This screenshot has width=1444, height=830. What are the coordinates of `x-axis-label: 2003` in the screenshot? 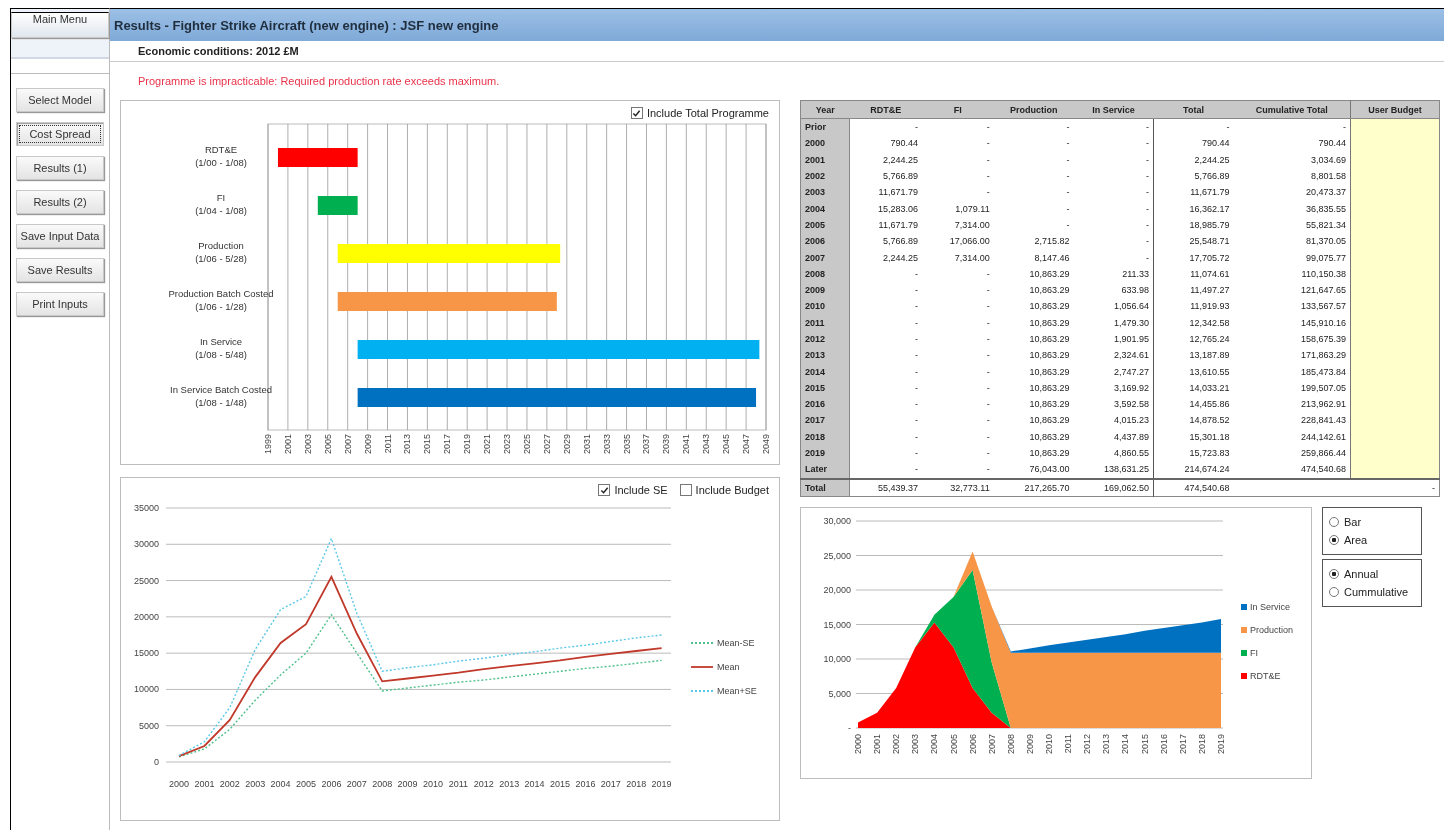 It's located at (255, 784).